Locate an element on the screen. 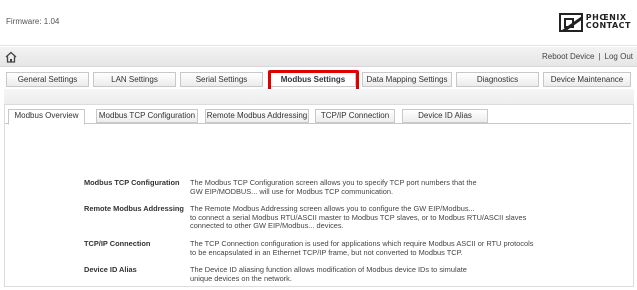  overview-term: Modbus TCP Configuration is located at coordinates (132, 182).